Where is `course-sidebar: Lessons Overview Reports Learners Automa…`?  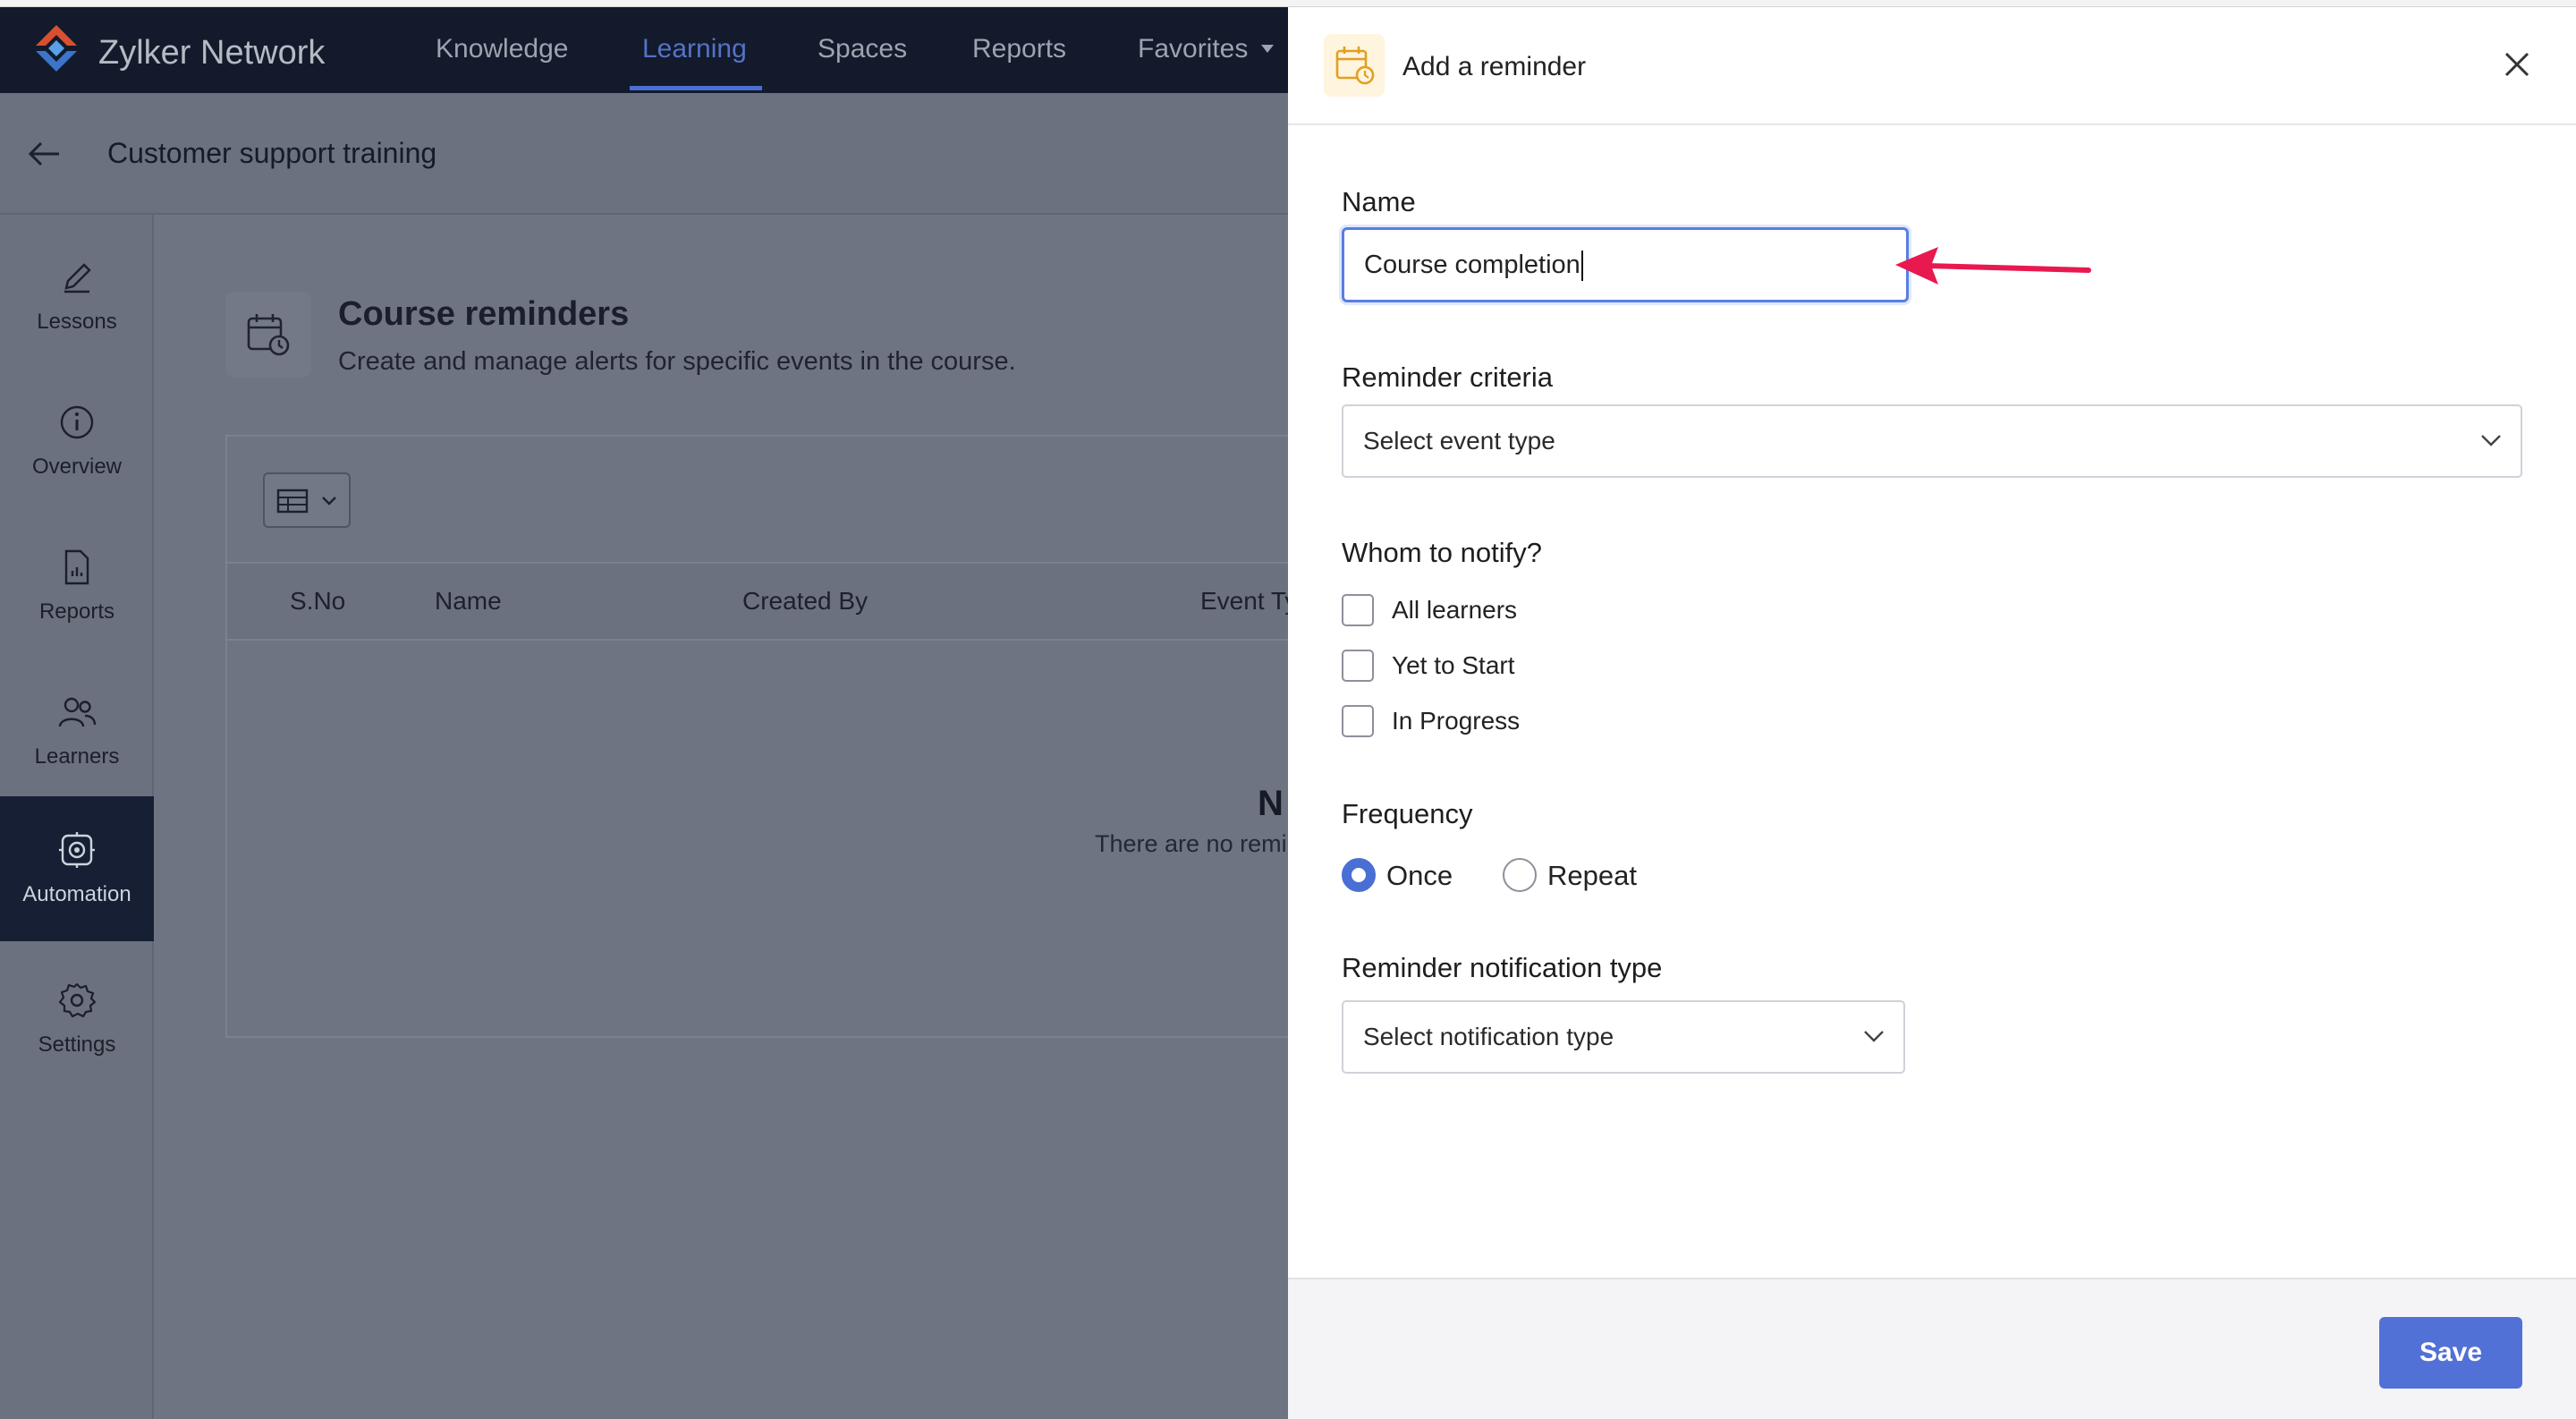 course-sidebar: Lessons Overview Reports Learners Automa… is located at coordinates (77, 817).